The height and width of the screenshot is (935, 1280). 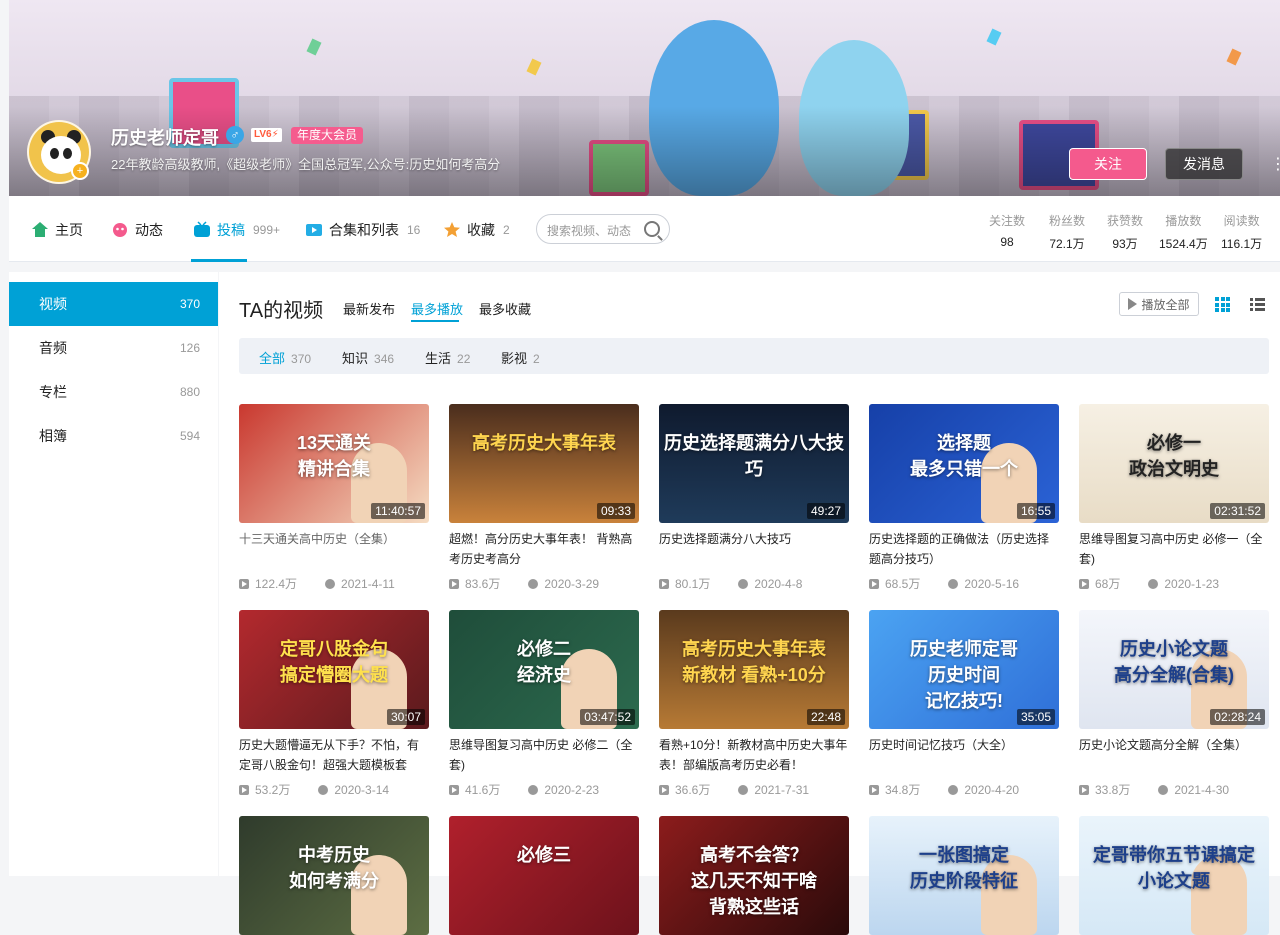 I want to click on play-count: 68万, so click(x=1108, y=584).